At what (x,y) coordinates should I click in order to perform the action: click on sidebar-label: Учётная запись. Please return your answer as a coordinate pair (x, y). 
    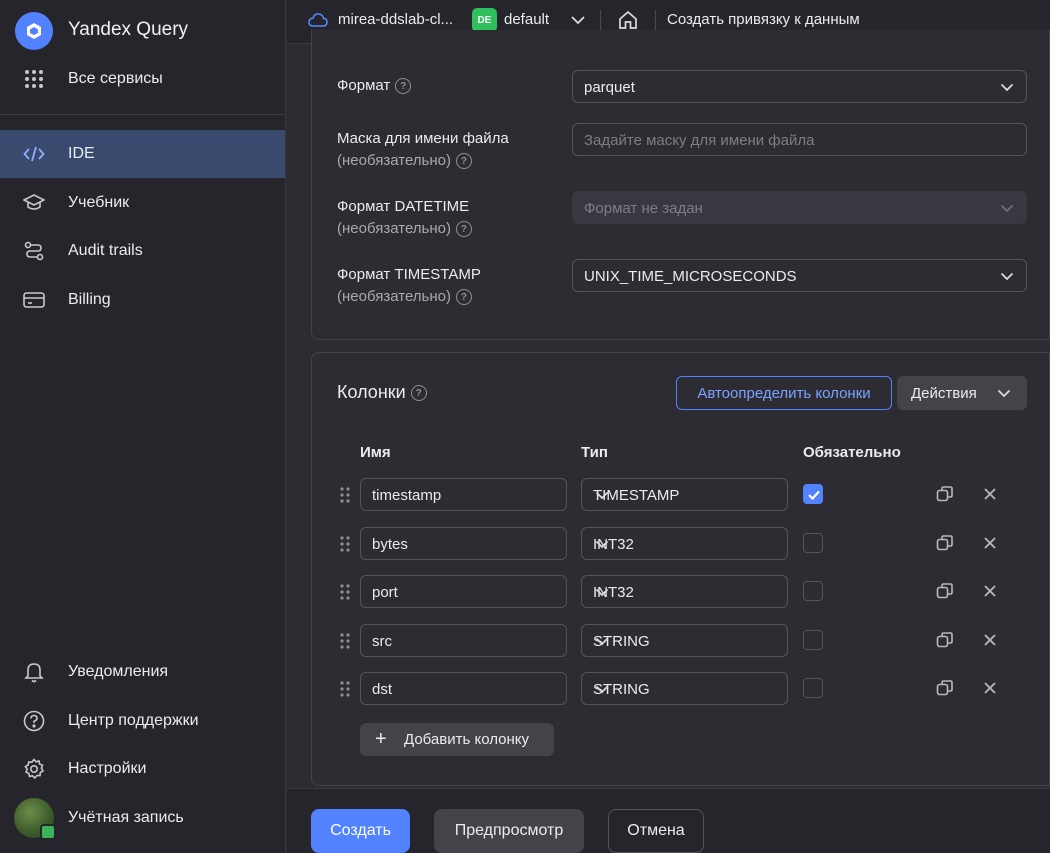
    Looking at the image, I should click on (126, 817).